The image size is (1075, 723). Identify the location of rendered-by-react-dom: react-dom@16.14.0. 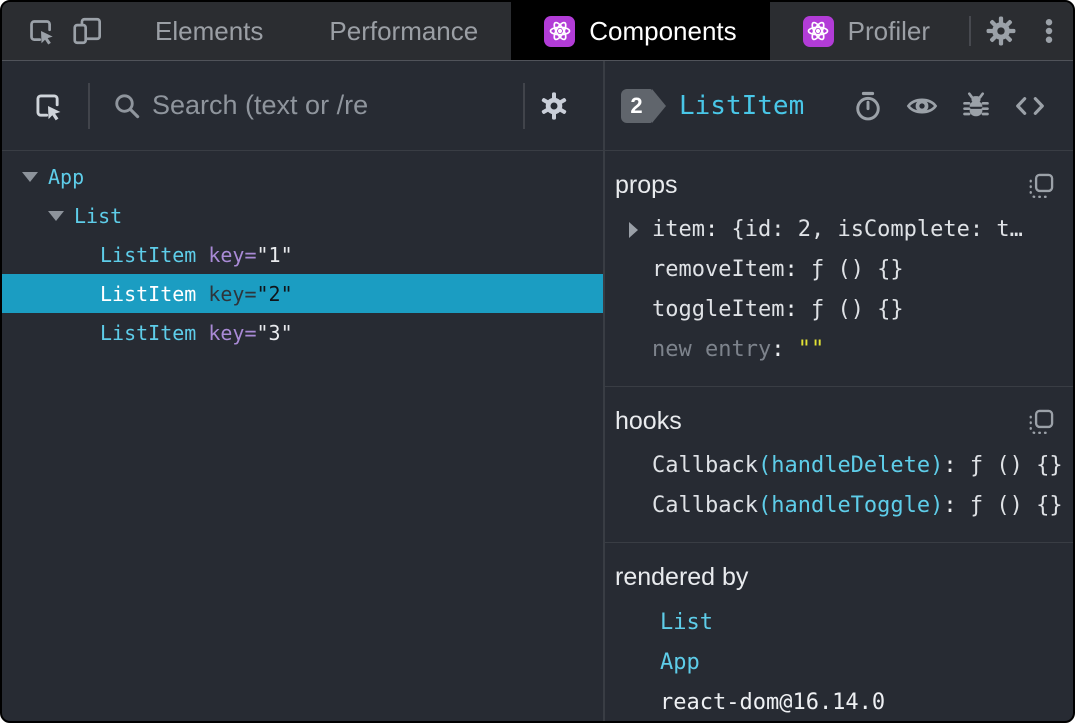
(839, 701).